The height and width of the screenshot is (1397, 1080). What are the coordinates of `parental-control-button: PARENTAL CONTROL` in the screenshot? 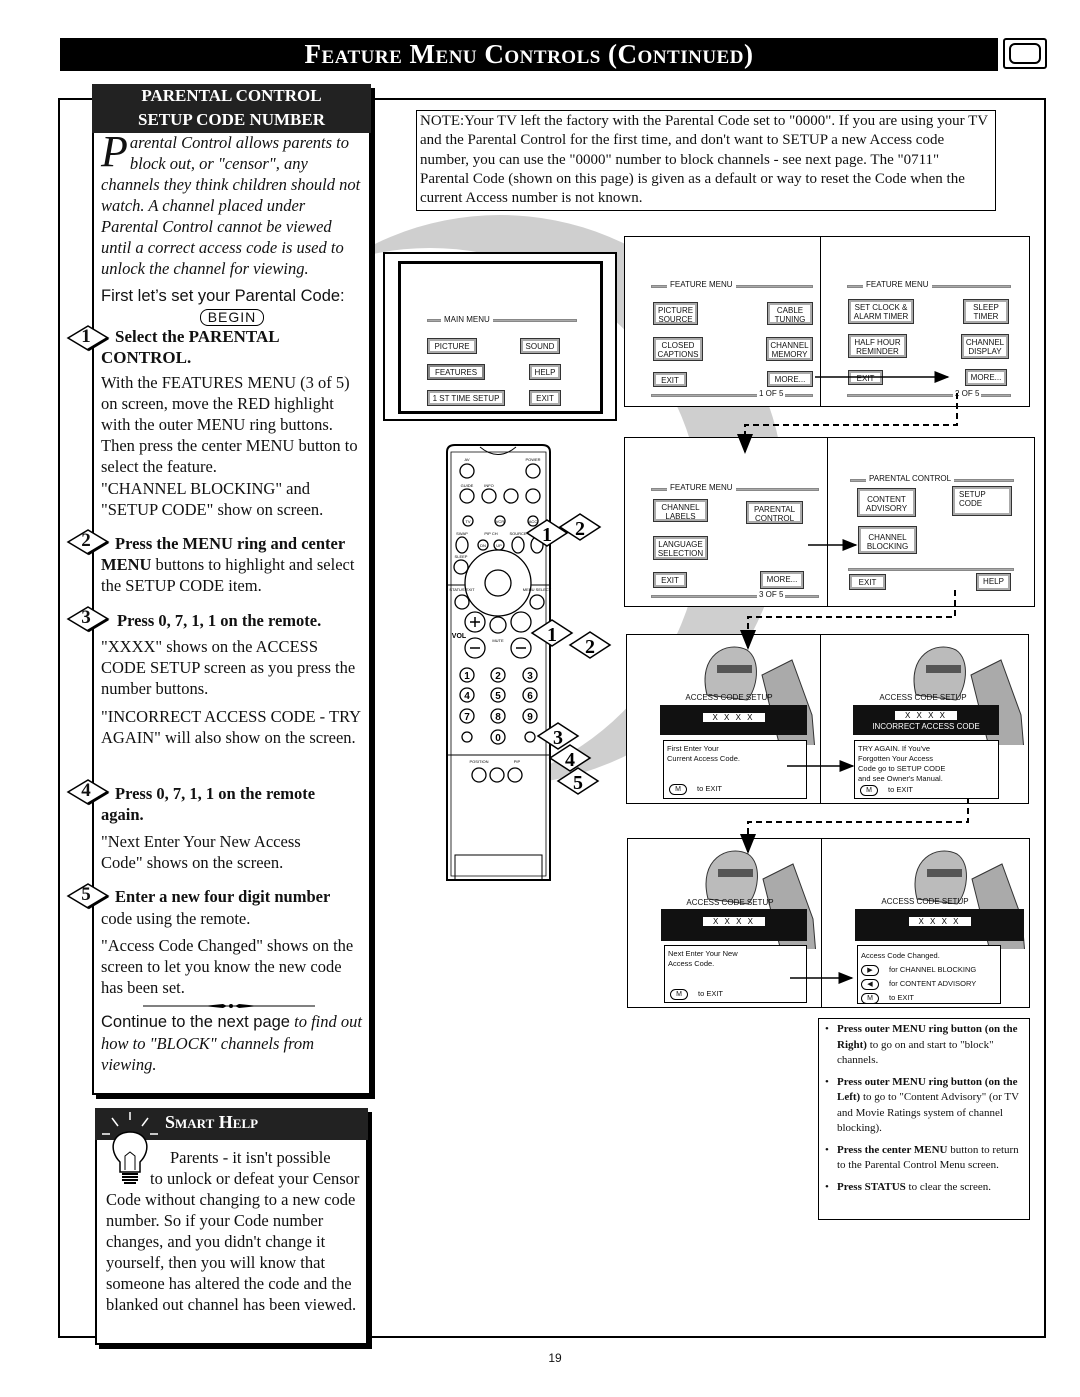 It's located at (774, 512).